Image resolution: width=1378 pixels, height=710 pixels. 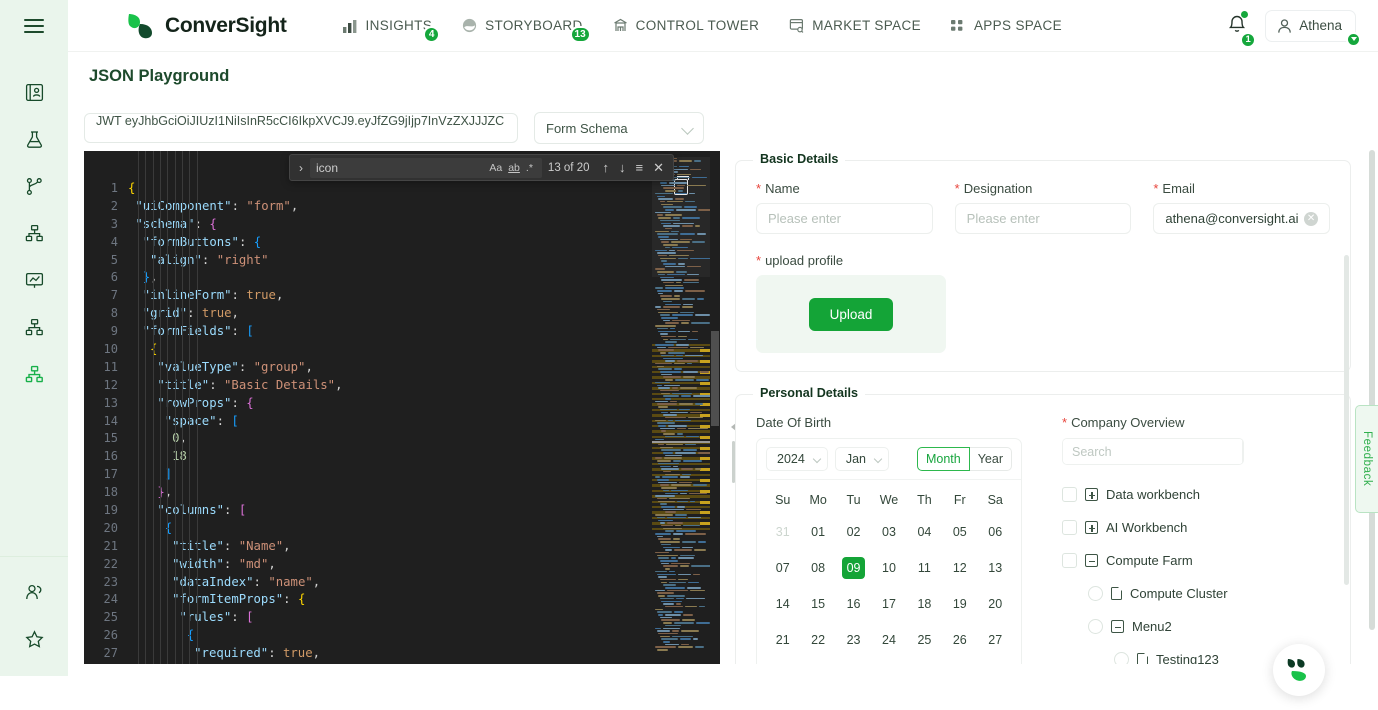 What do you see at coordinates (817, 532) in the screenshot?
I see `calendar-day-cell: 01` at bounding box center [817, 532].